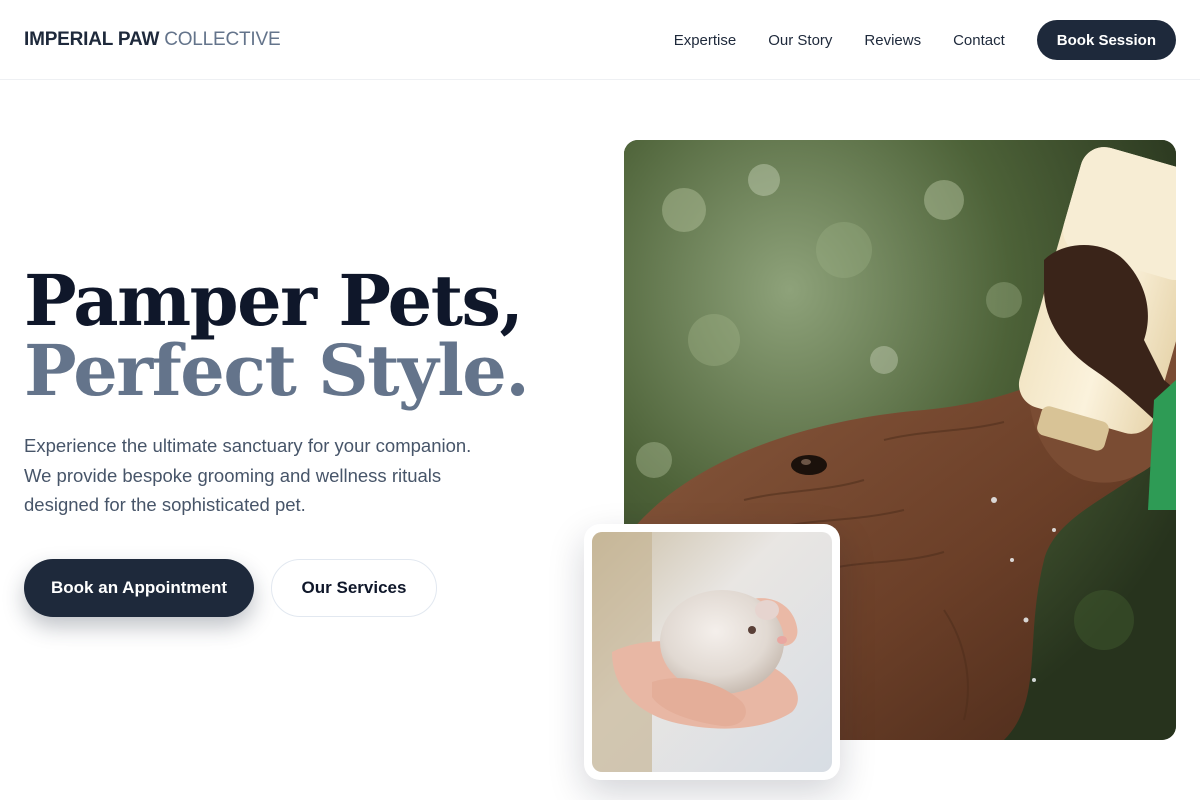 This screenshot has height=800, width=1200. I want to click on hamster-in-hand-photo, so click(712, 652).